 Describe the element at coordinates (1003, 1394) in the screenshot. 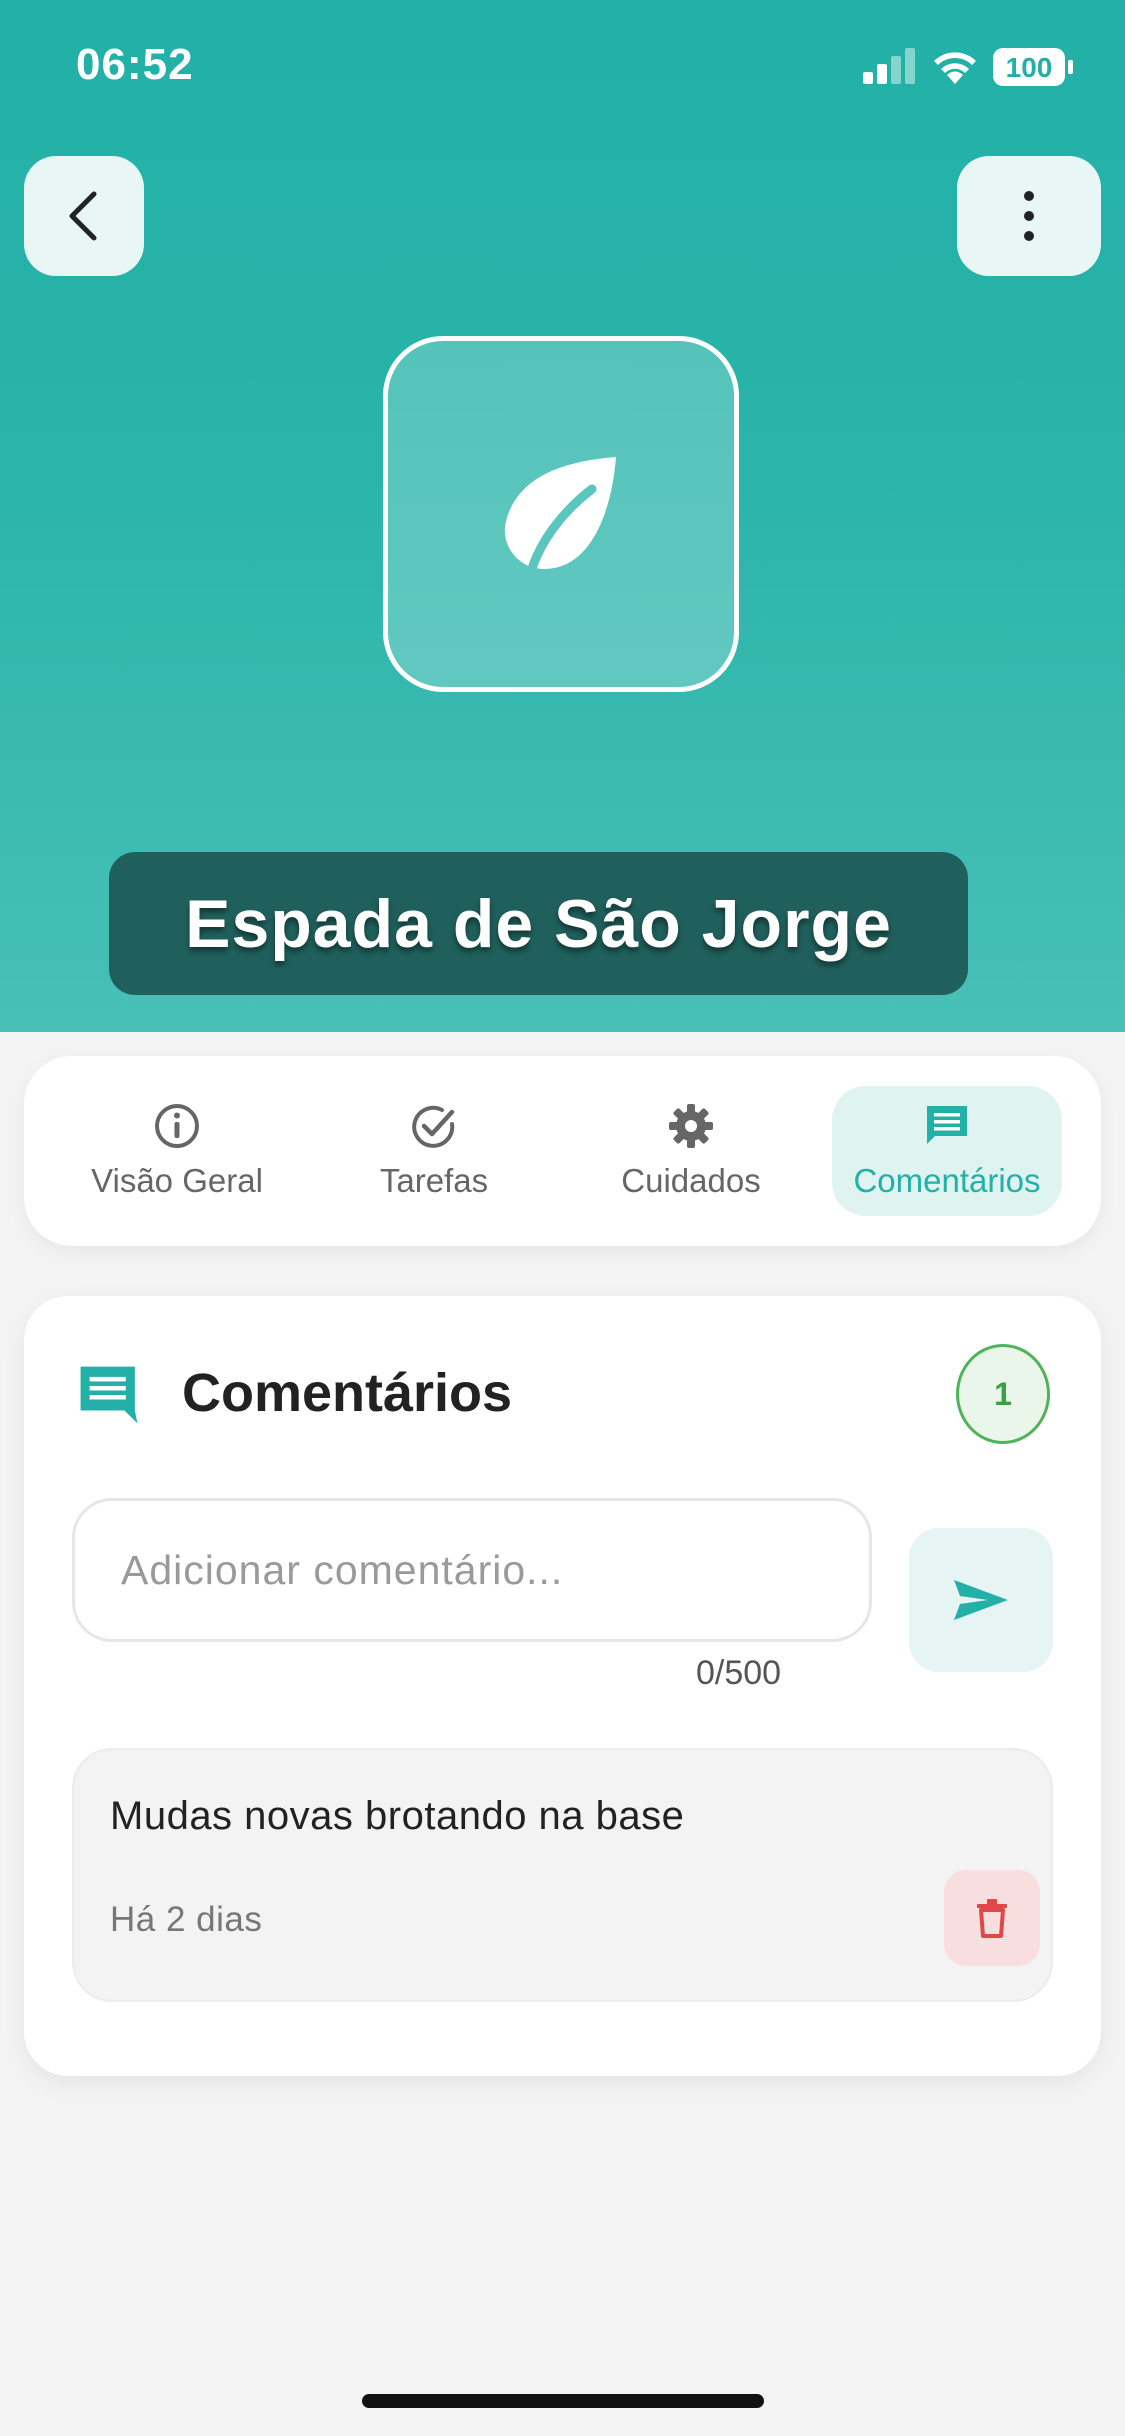

I see `comment-count-badge: 1` at that location.